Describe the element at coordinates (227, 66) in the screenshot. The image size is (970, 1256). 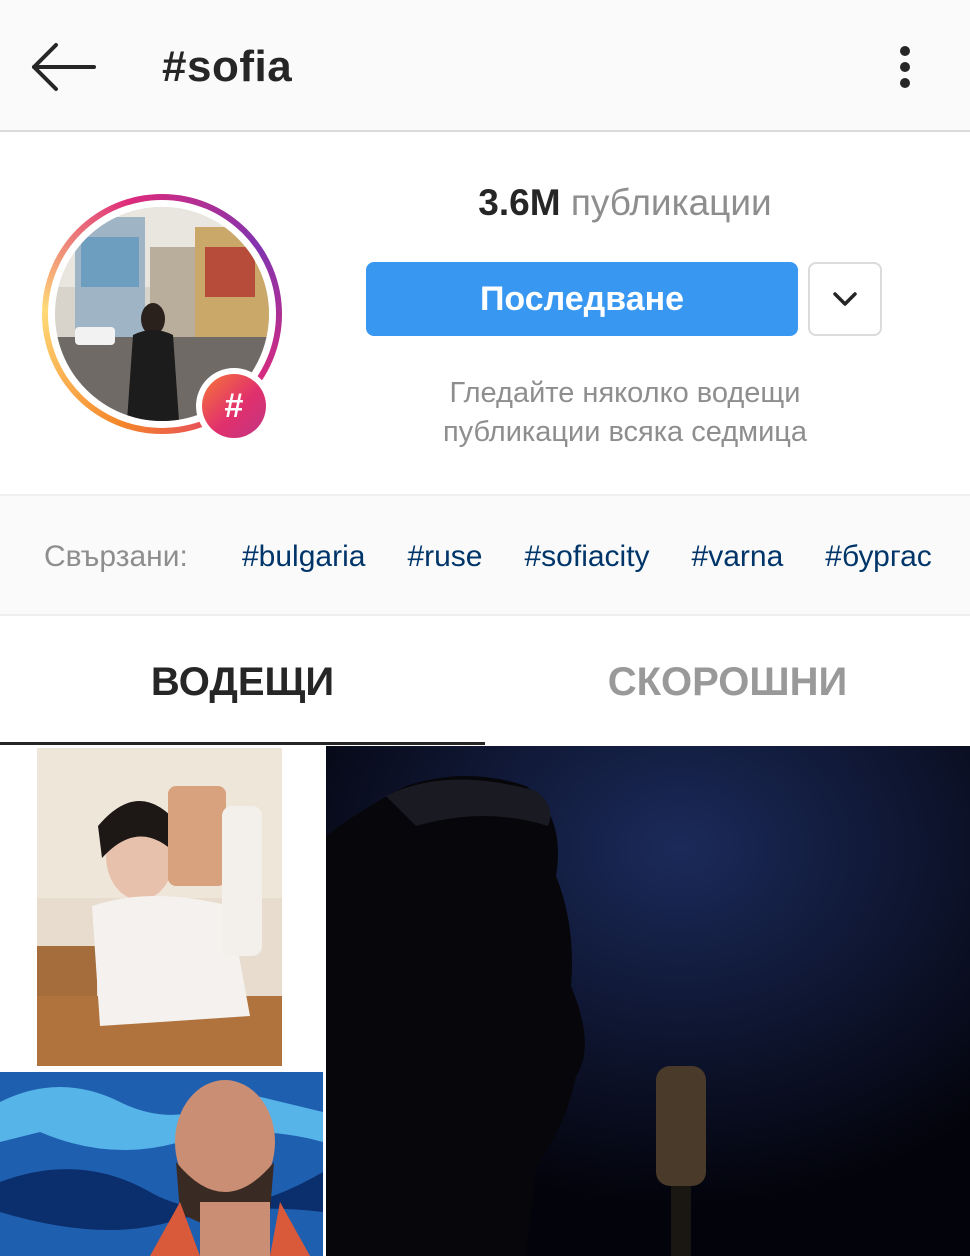
I see `page-title: #sofia` at that location.